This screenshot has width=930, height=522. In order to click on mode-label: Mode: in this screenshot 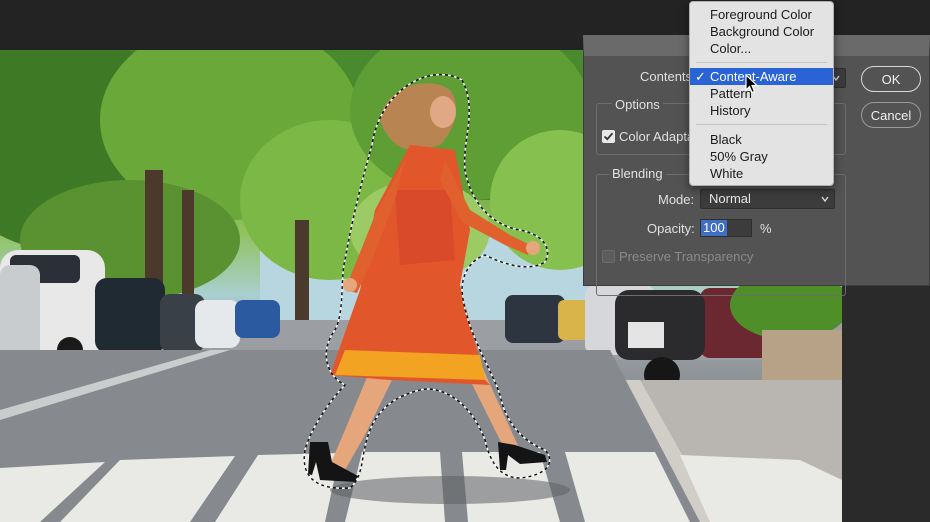, I will do `click(676, 199)`.